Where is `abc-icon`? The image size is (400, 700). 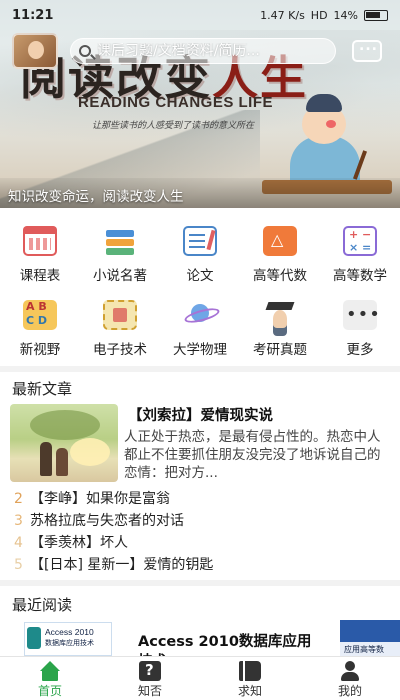 abc-icon is located at coordinates (40, 315).